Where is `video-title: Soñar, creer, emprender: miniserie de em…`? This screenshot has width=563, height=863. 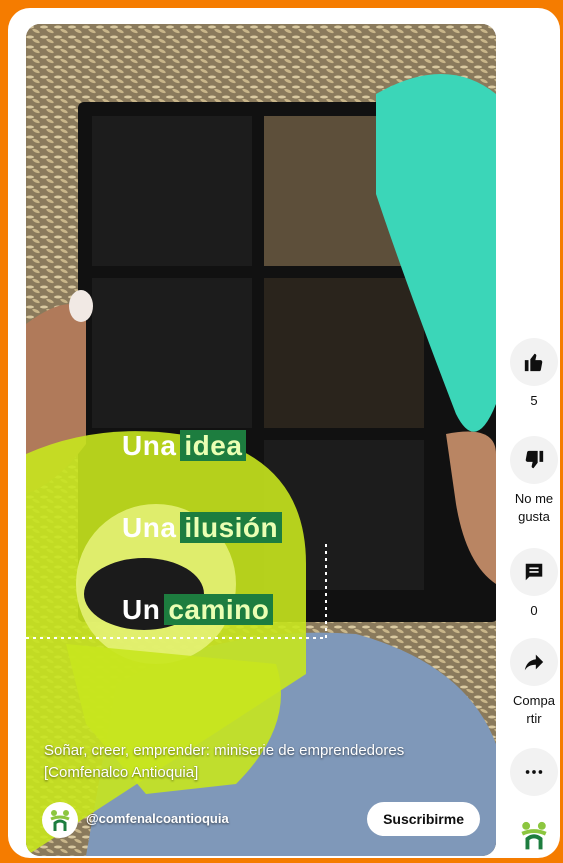
video-title: Soñar, creer, emprender: miniserie de em… is located at coordinates (254, 762).